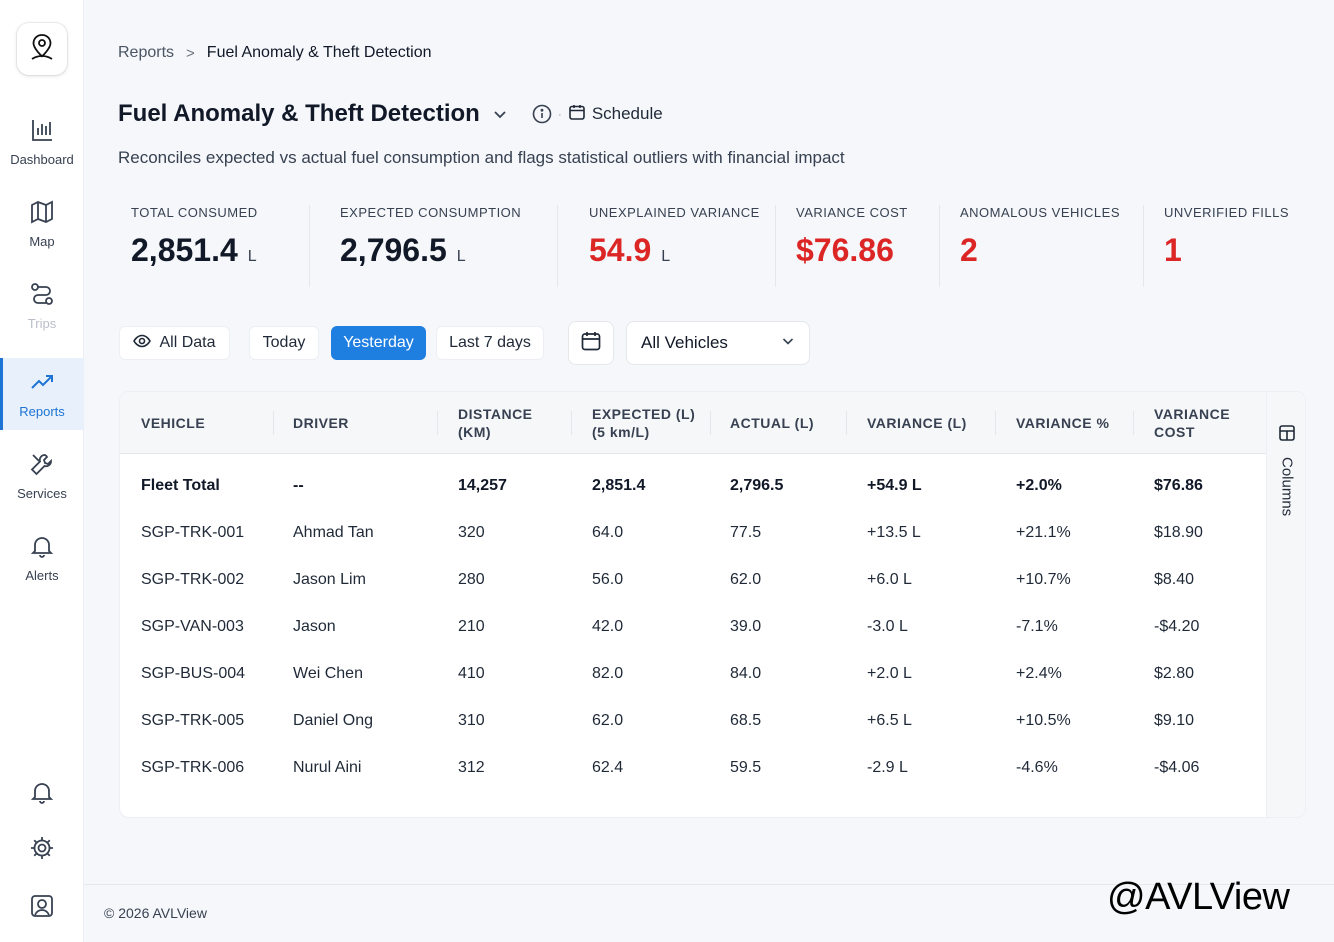 This screenshot has width=1334, height=942. I want to click on info-icon, so click(542, 114).